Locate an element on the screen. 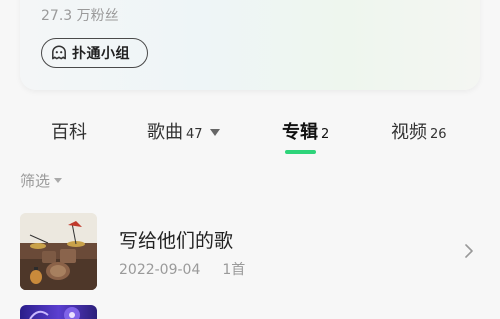 The width and height of the screenshot is (500, 319). tab-encyclopedia: 百科 is located at coordinates (69, 131).